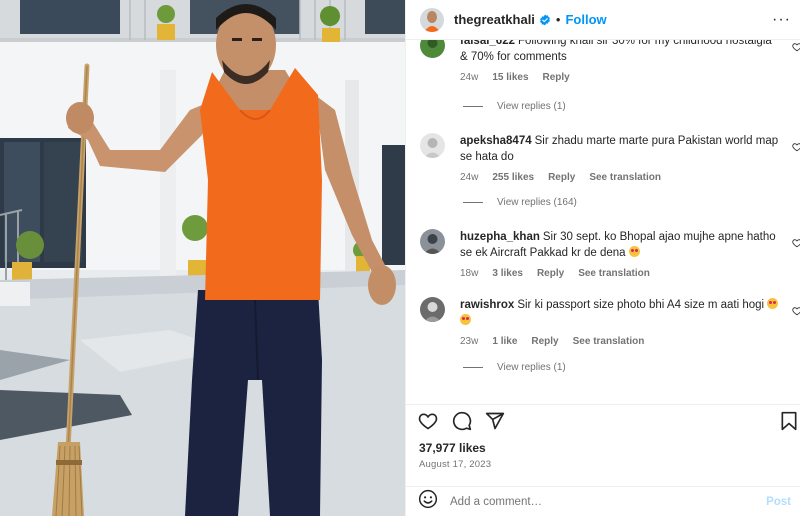  What do you see at coordinates (469, 273) in the screenshot?
I see `comment-time: 18w` at bounding box center [469, 273].